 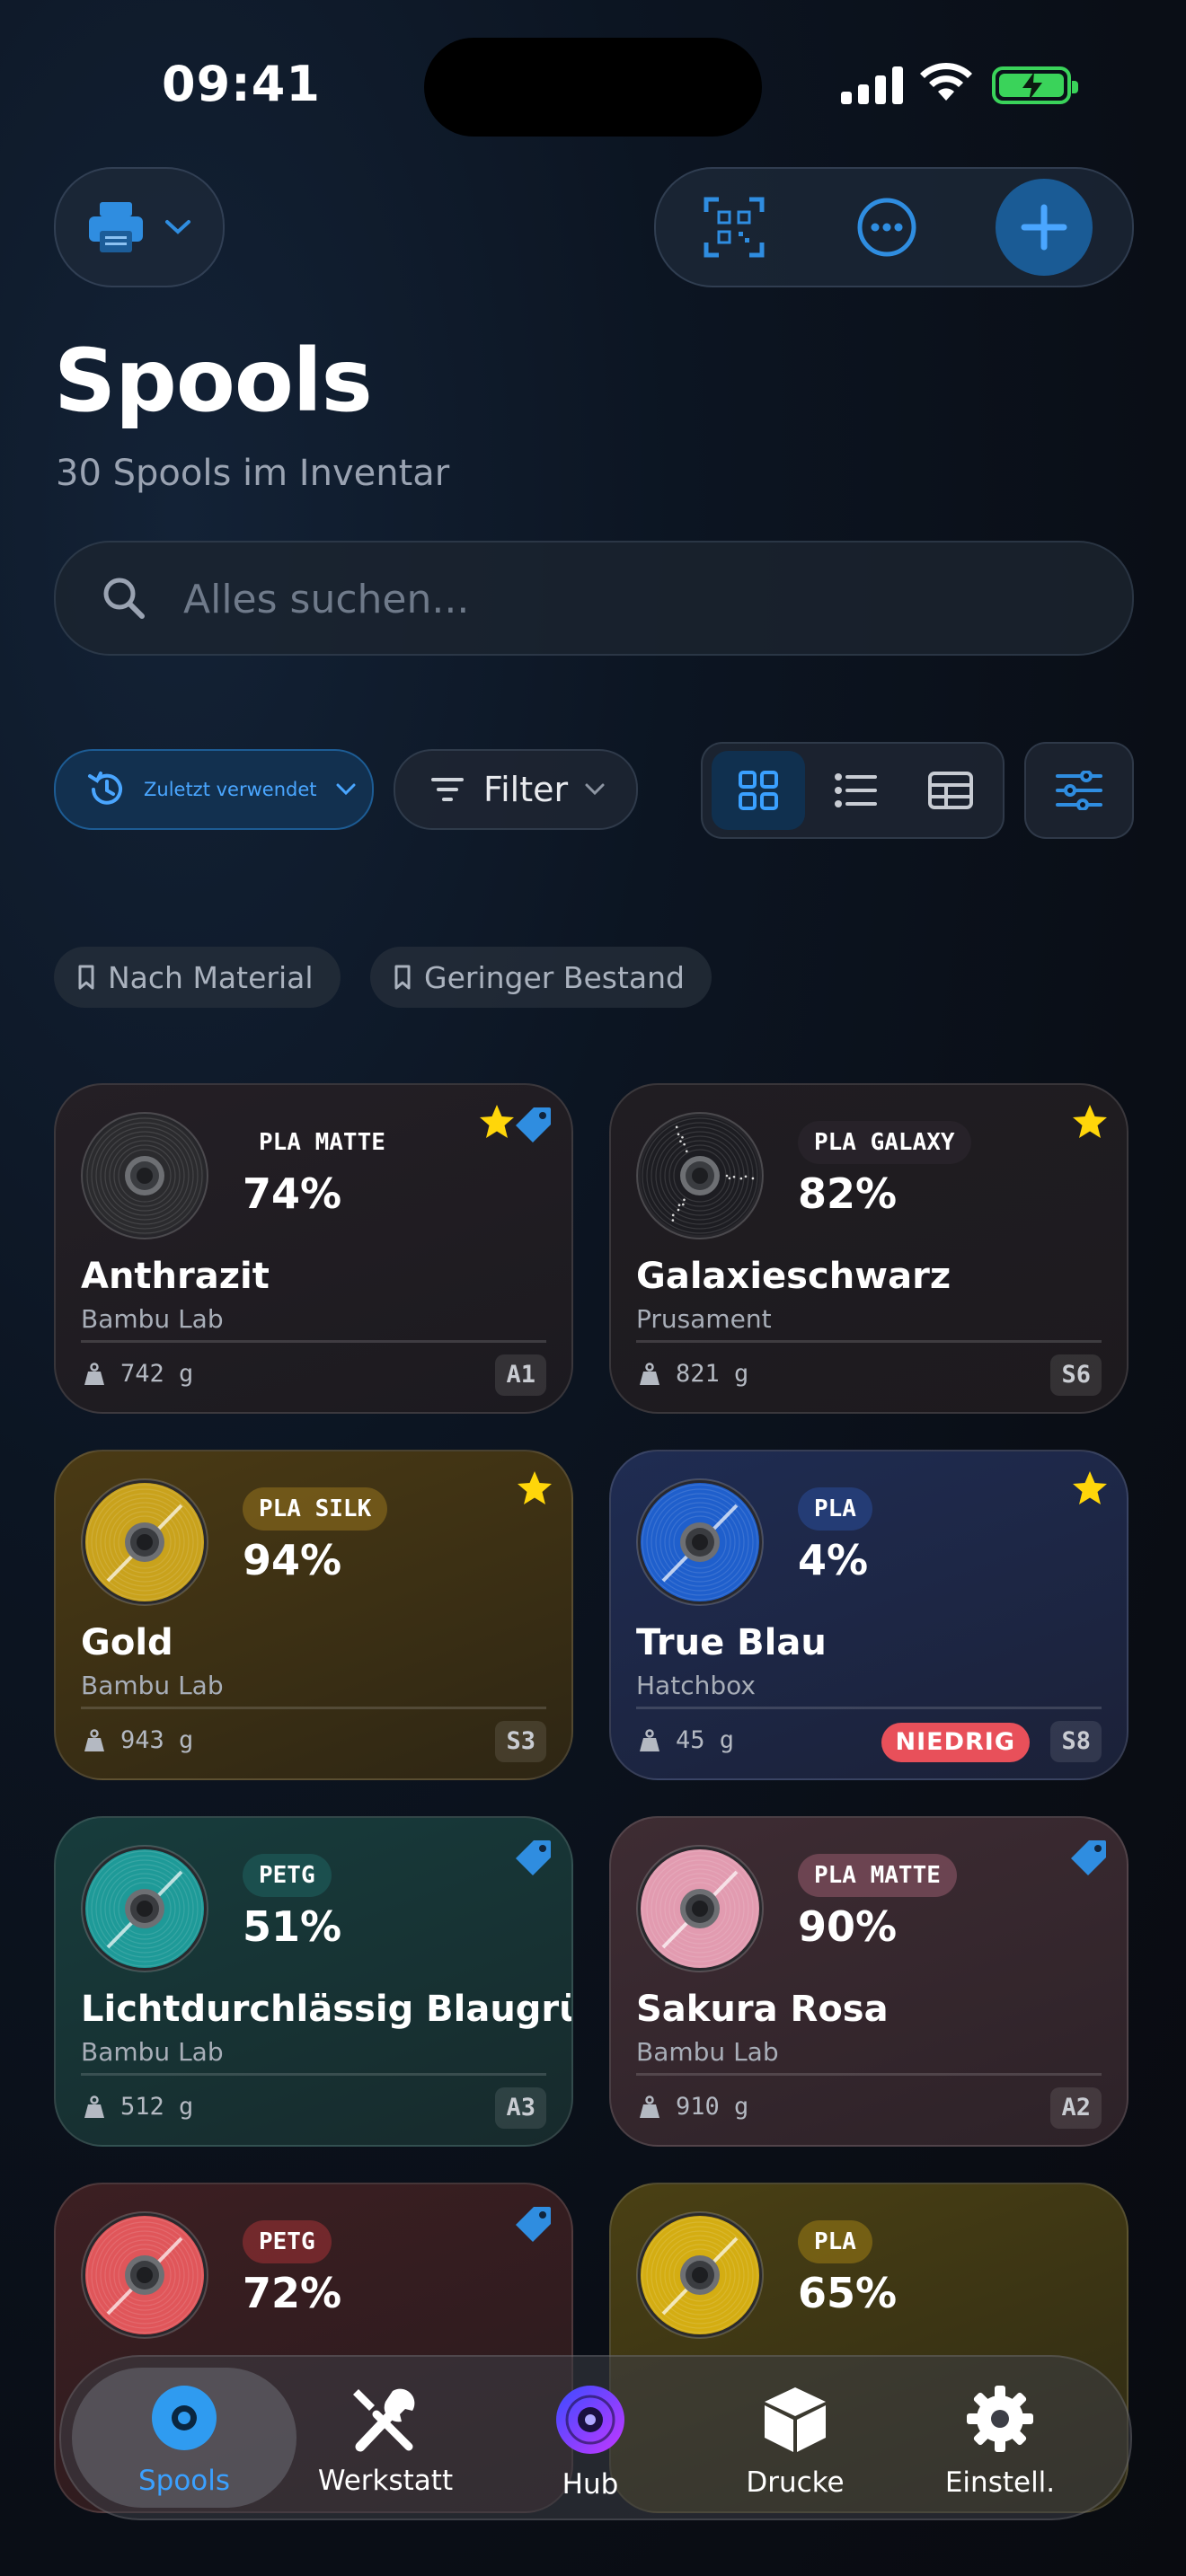 I want to click on quick-filter-label: Geringer Bestand, so click(x=554, y=977).